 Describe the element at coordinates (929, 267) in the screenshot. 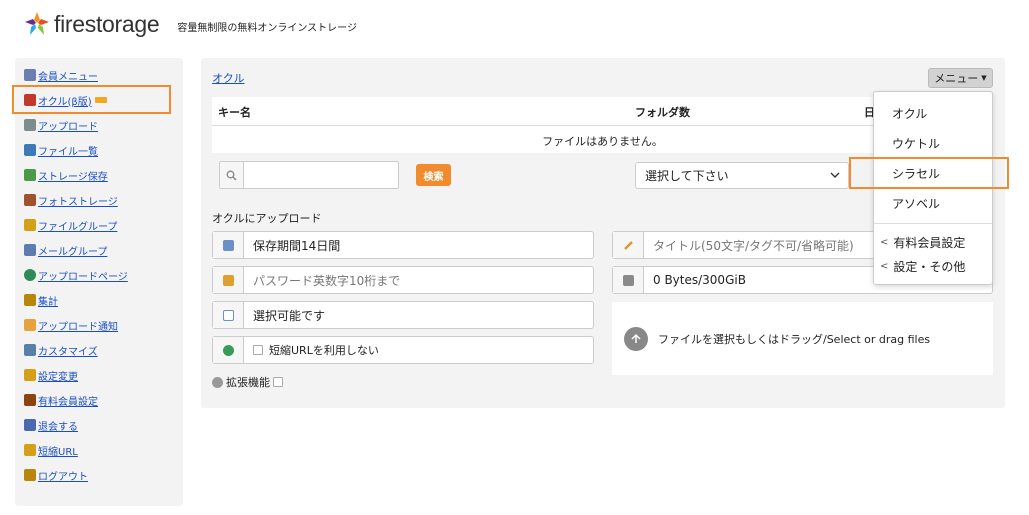

I see `menu-item-label: 設定・その他` at that location.